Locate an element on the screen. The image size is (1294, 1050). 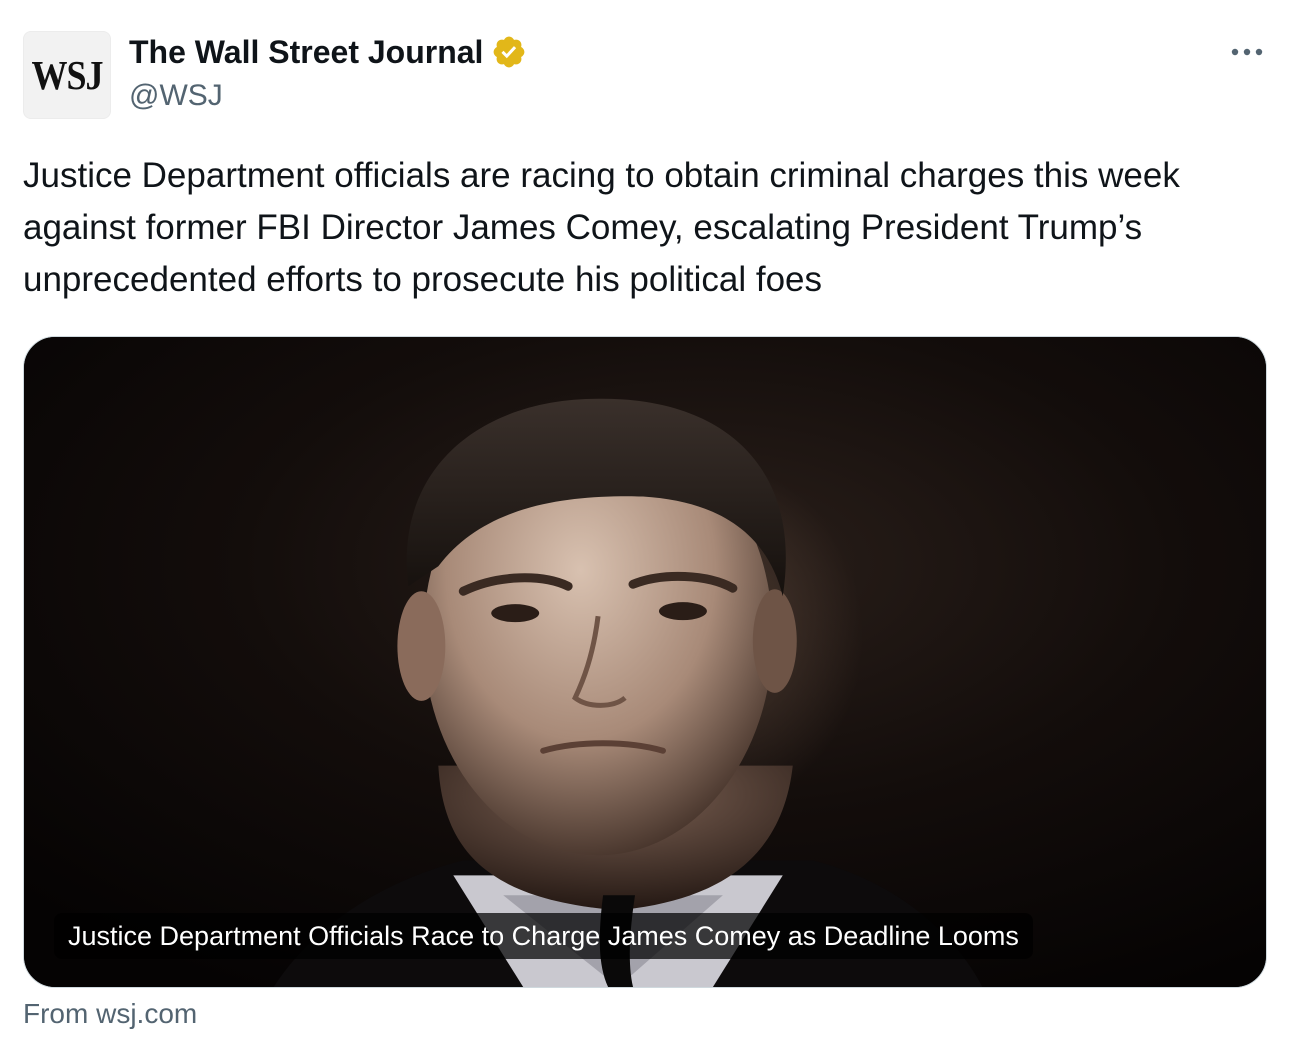
more-options-button is located at coordinates (1247, 52).